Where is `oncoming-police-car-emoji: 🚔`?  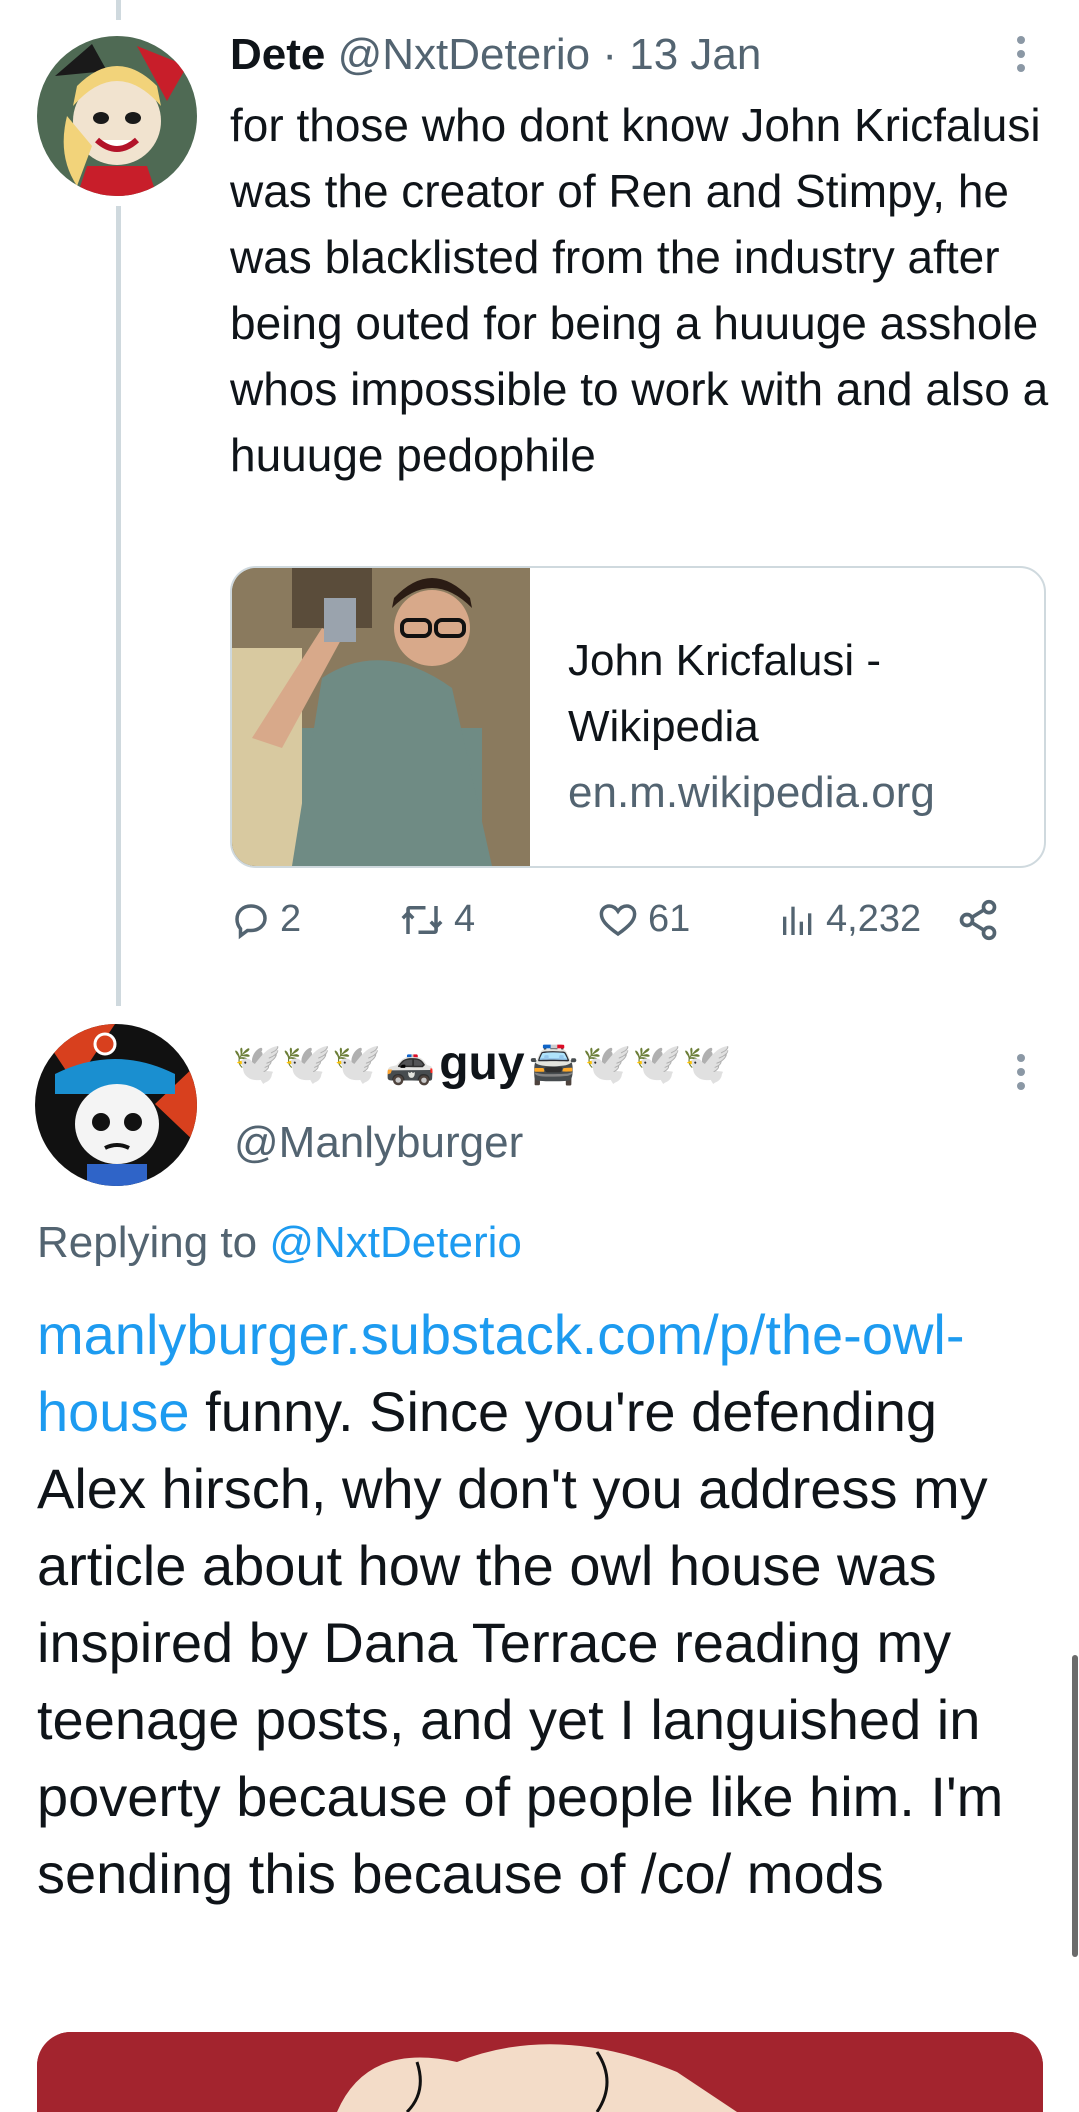 oncoming-police-car-emoji: 🚔 is located at coordinates (553, 1064).